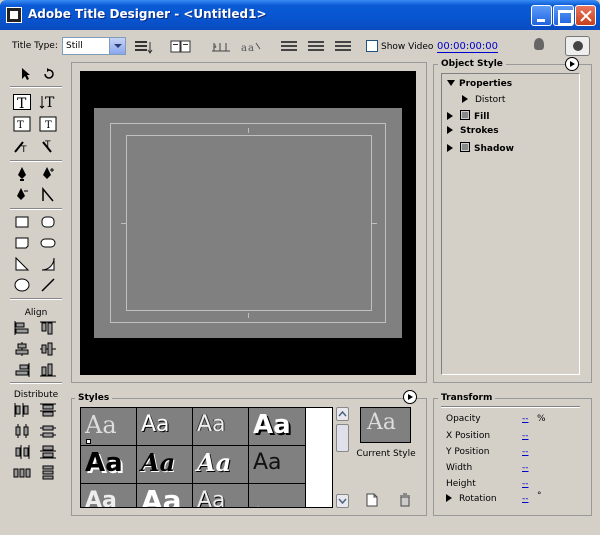 Image resolution: width=600 pixels, height=535 pixels. I want to click on object-style-title: Object Style, so click(472, 64).